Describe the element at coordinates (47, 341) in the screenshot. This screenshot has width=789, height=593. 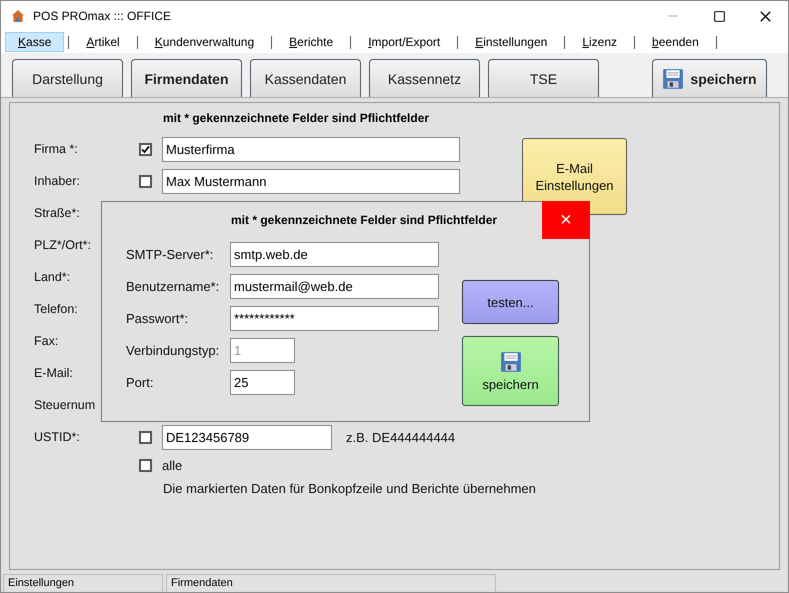
I see `field-label: Fax:` at that location.